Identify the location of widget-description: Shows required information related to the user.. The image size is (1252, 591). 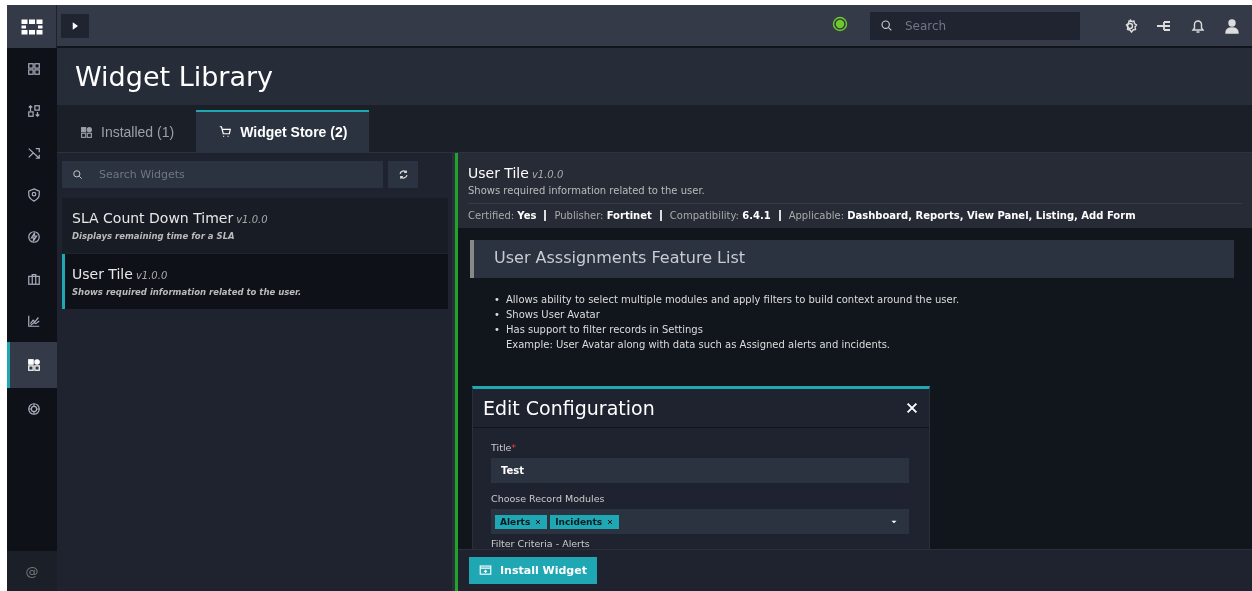
(855, 194).